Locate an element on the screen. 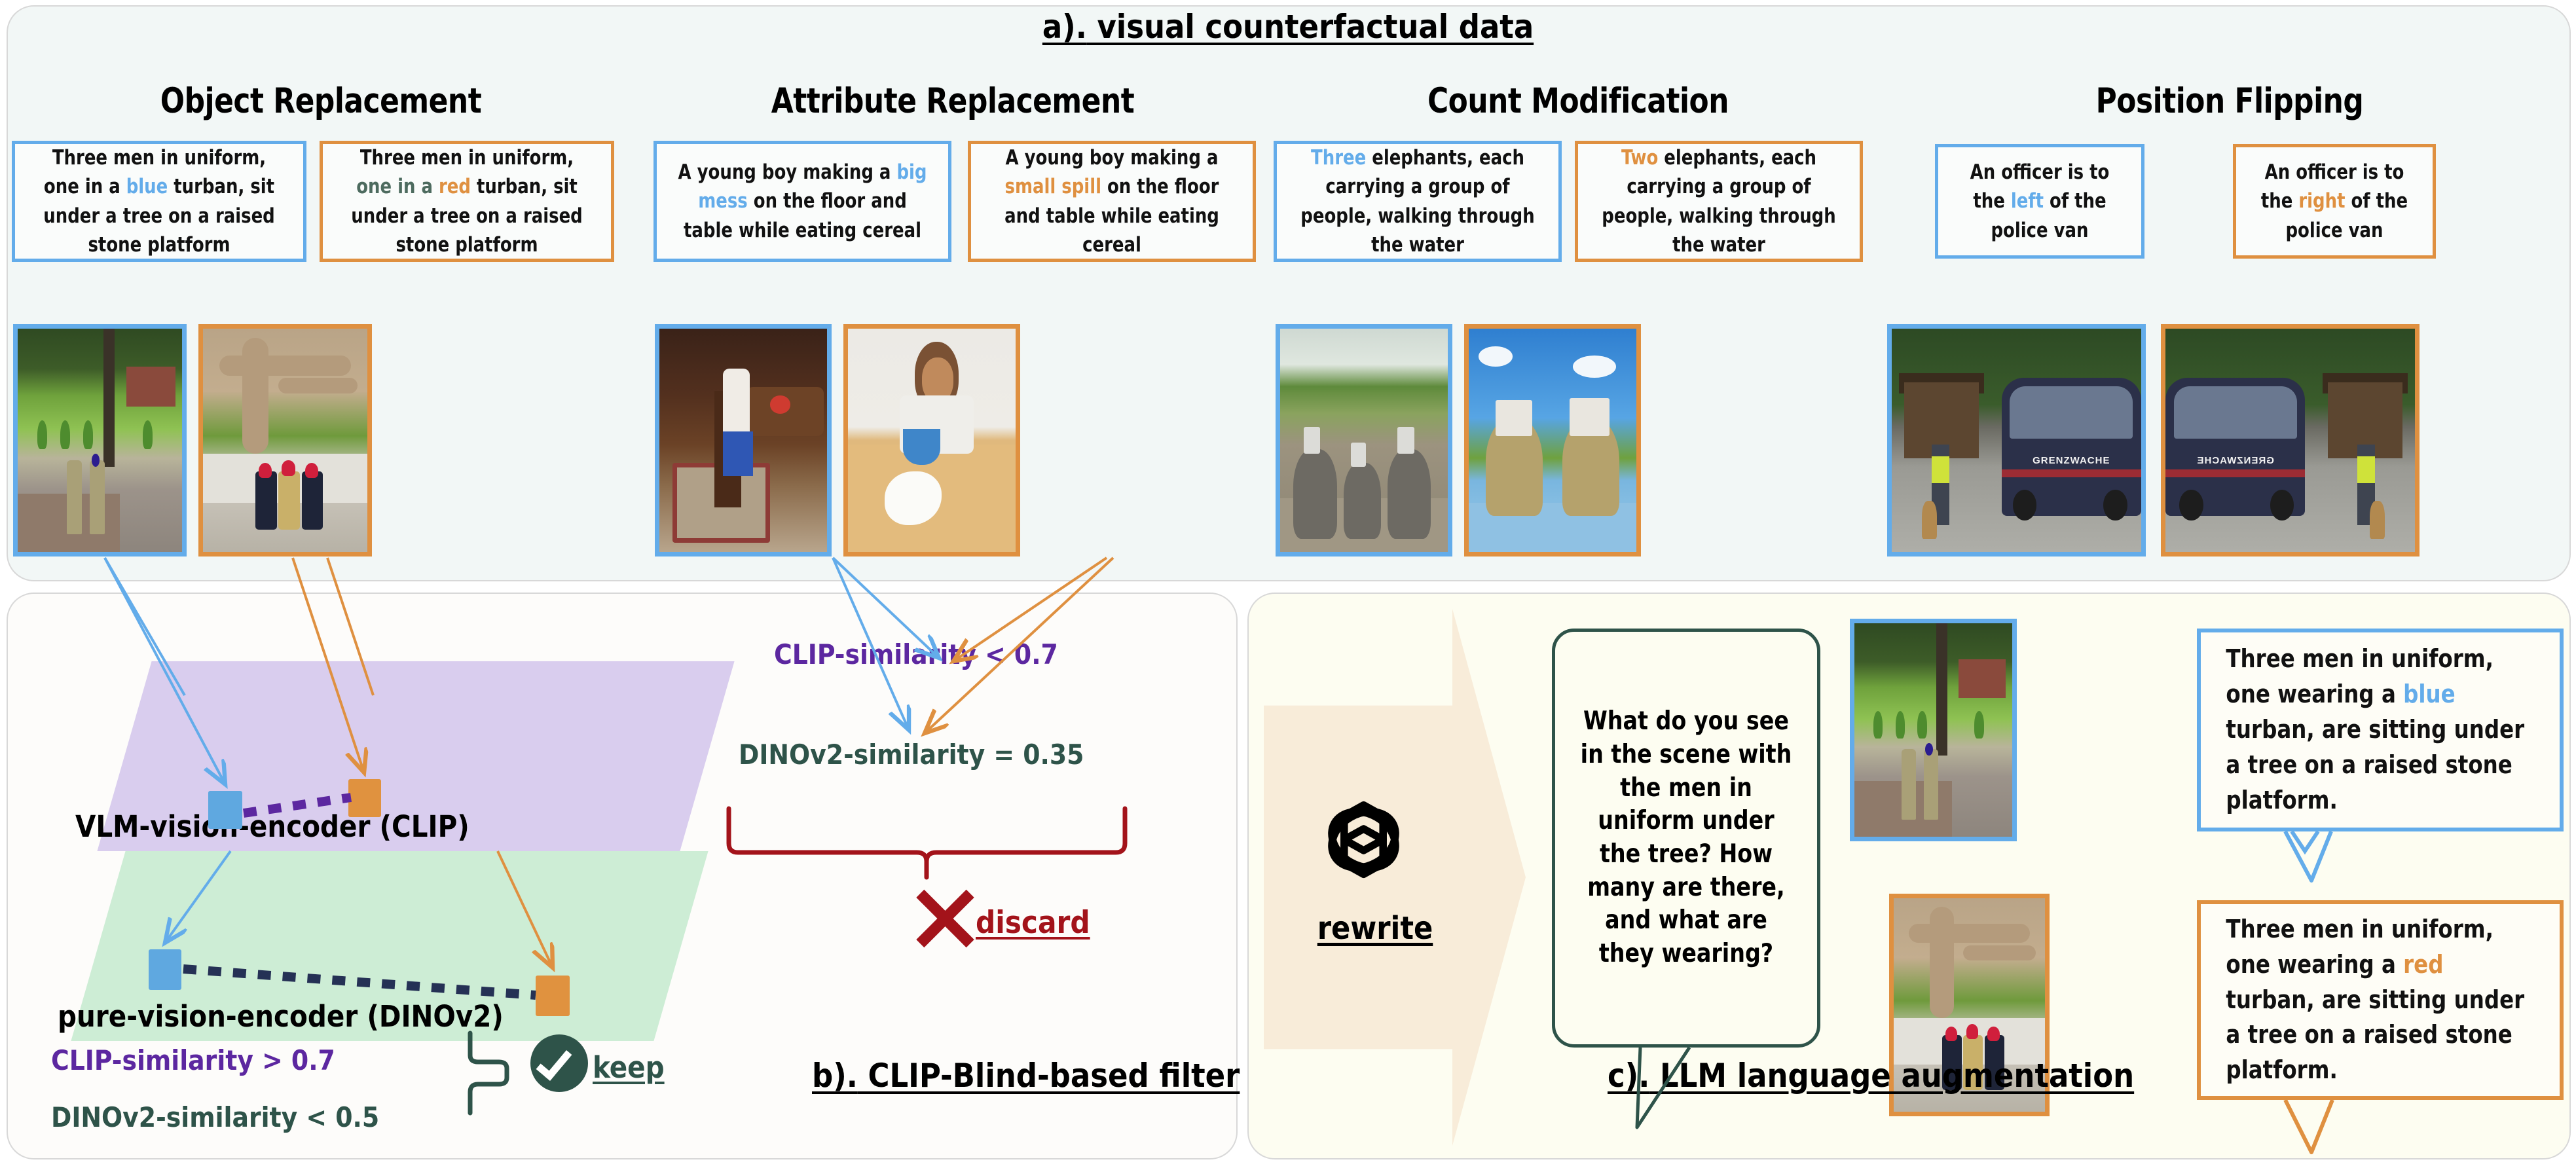  section-c-lead: c). is located at coordinates (1629, 1076).